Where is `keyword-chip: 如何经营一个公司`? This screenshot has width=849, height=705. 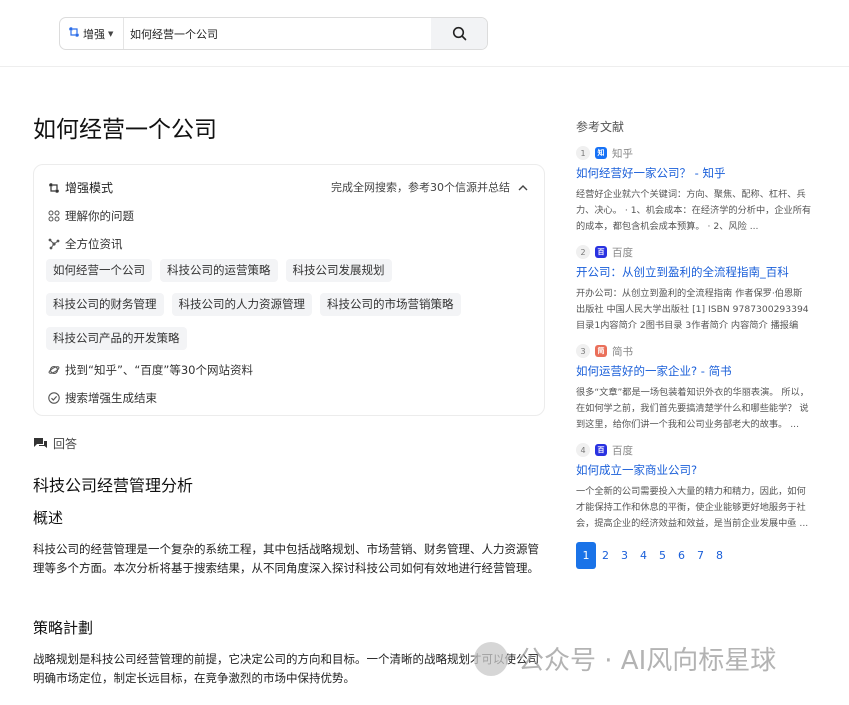
keyword-chip: 如何经营一个公司 is located at coordinates (99, 270).